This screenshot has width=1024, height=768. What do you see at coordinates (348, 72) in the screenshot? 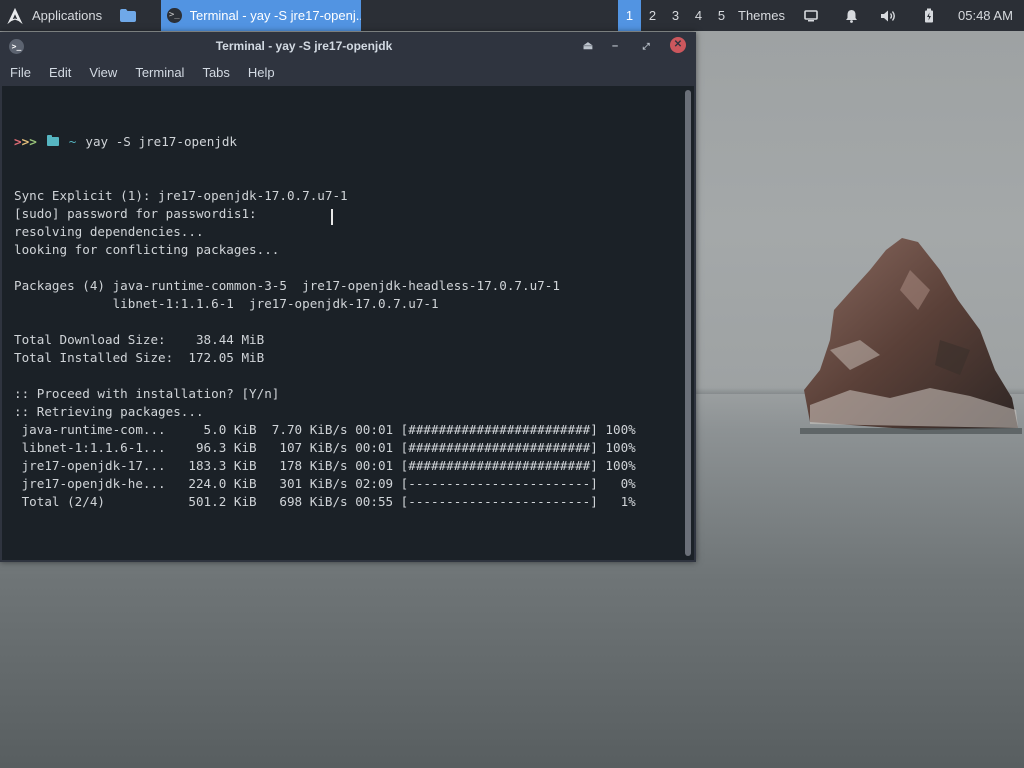
I see `terminal-menubar: File Edit View Terminal Tabs Help` at bounding box center [348, 72].